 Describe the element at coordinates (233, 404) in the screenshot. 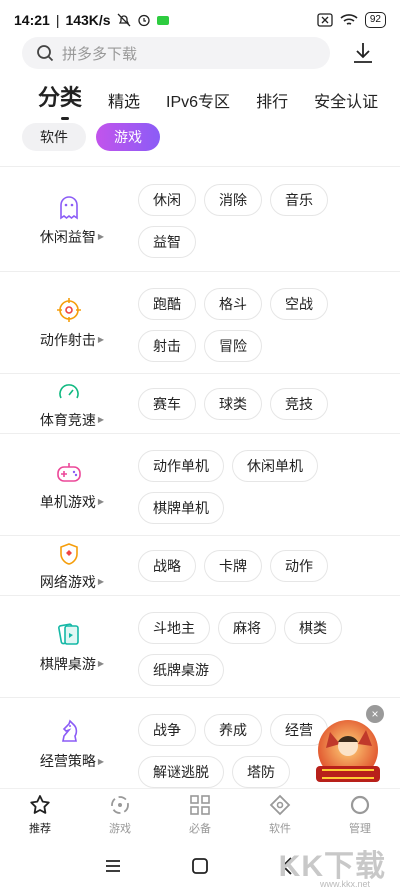

I see `tag-chip: 球类` at that location.